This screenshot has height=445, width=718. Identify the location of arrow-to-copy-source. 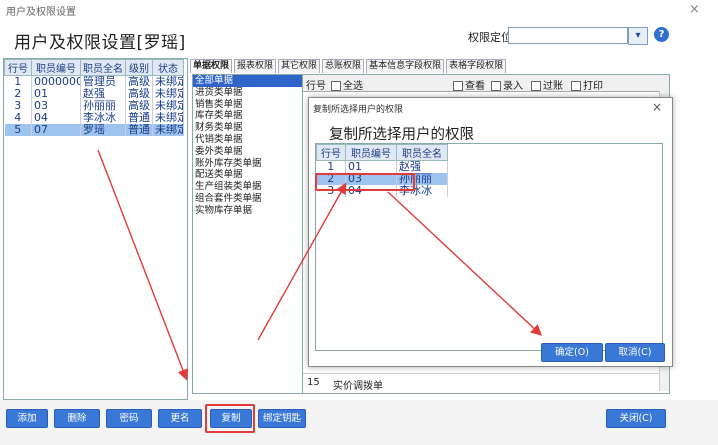
(143, 265).